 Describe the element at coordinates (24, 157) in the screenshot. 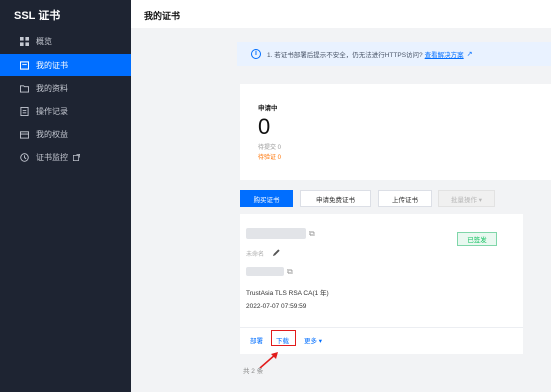

I see `monitor-icon` at that location.